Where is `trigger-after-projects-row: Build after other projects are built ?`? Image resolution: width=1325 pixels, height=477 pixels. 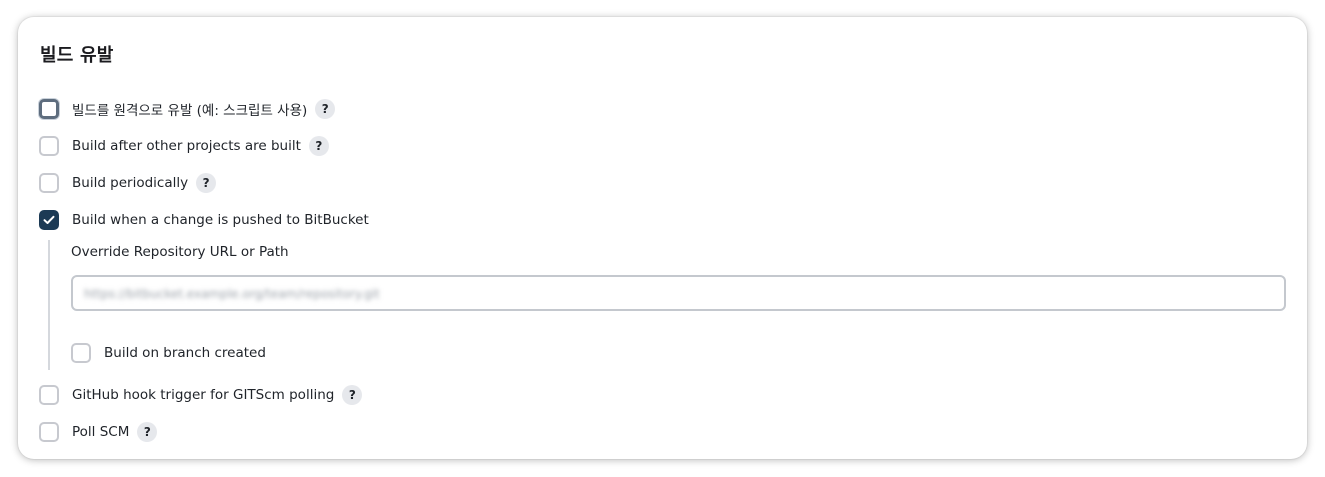 trigger-after-projects-row: Build after other projects are built ? is located at coordinates (184, 146).